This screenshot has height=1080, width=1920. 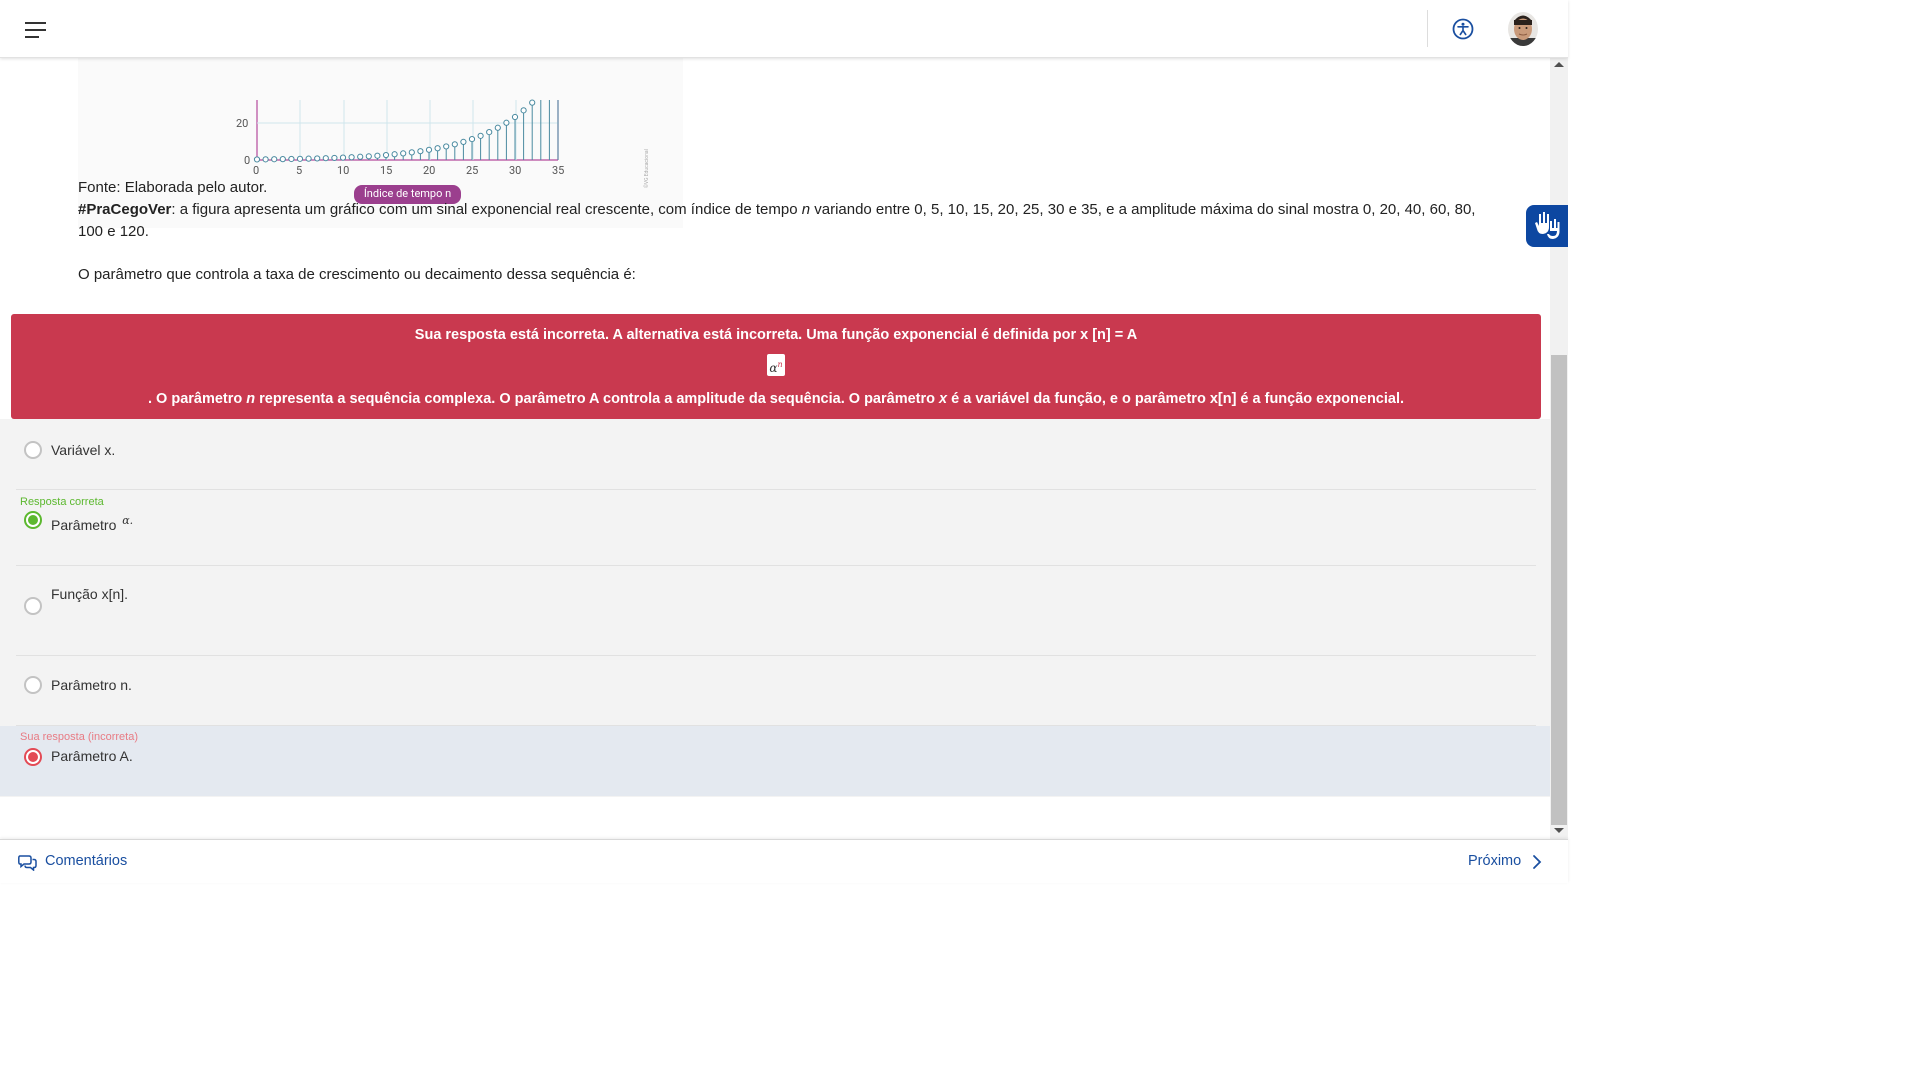 I want to click on option-funcao-xn: Função x[n]., so click(x=776, y=611).